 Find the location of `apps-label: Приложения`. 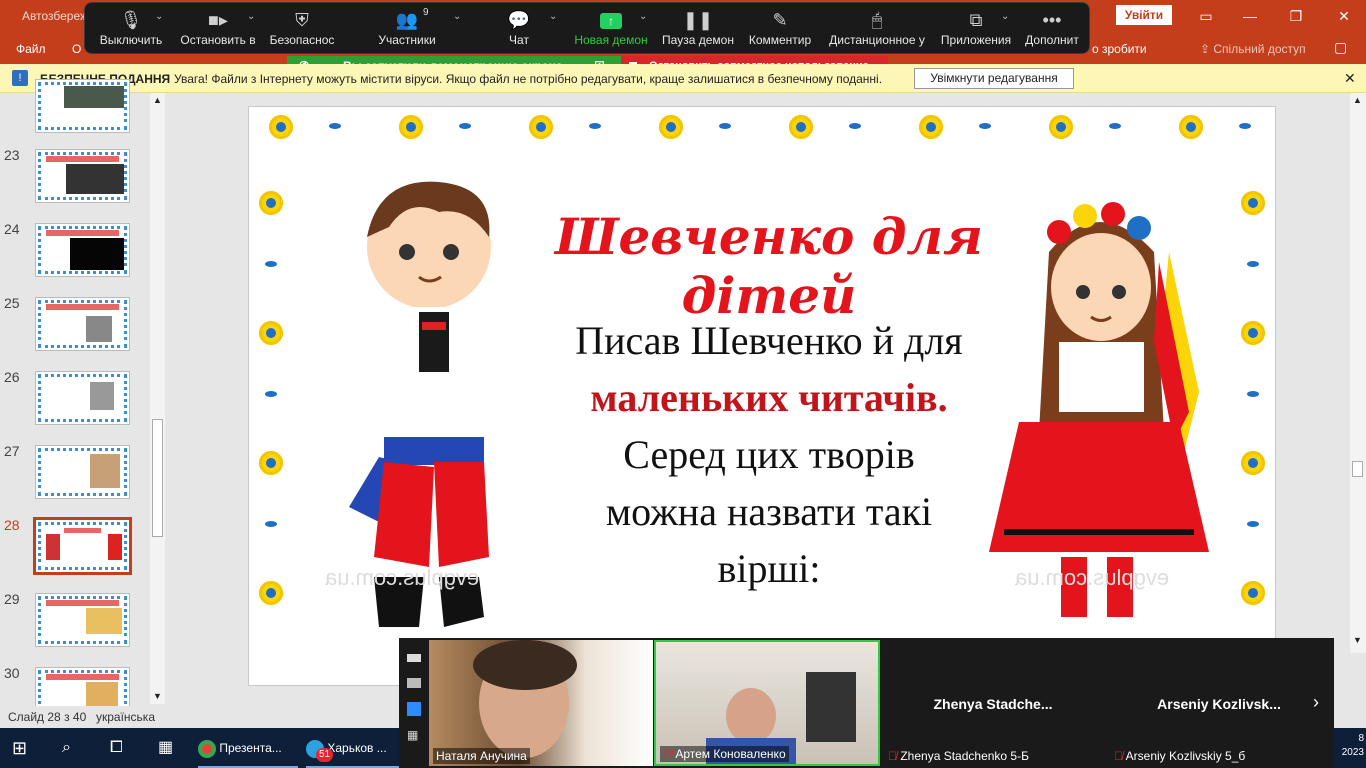

apps-label: Приложения is located at coordinates (976, 40).